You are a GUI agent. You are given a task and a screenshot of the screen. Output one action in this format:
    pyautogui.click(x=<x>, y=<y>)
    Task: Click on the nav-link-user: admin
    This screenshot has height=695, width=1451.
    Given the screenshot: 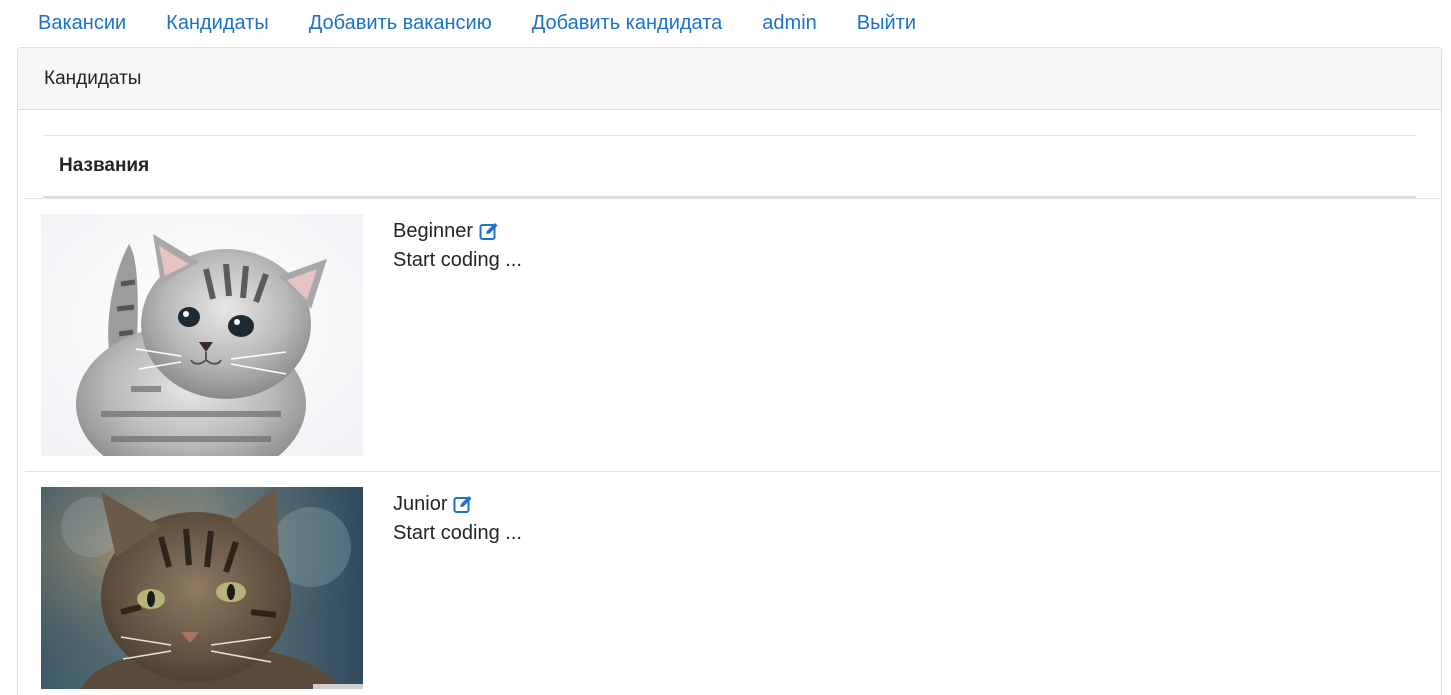 What is the action you would take?
    pyautogui.click(x=789, y=23)
    